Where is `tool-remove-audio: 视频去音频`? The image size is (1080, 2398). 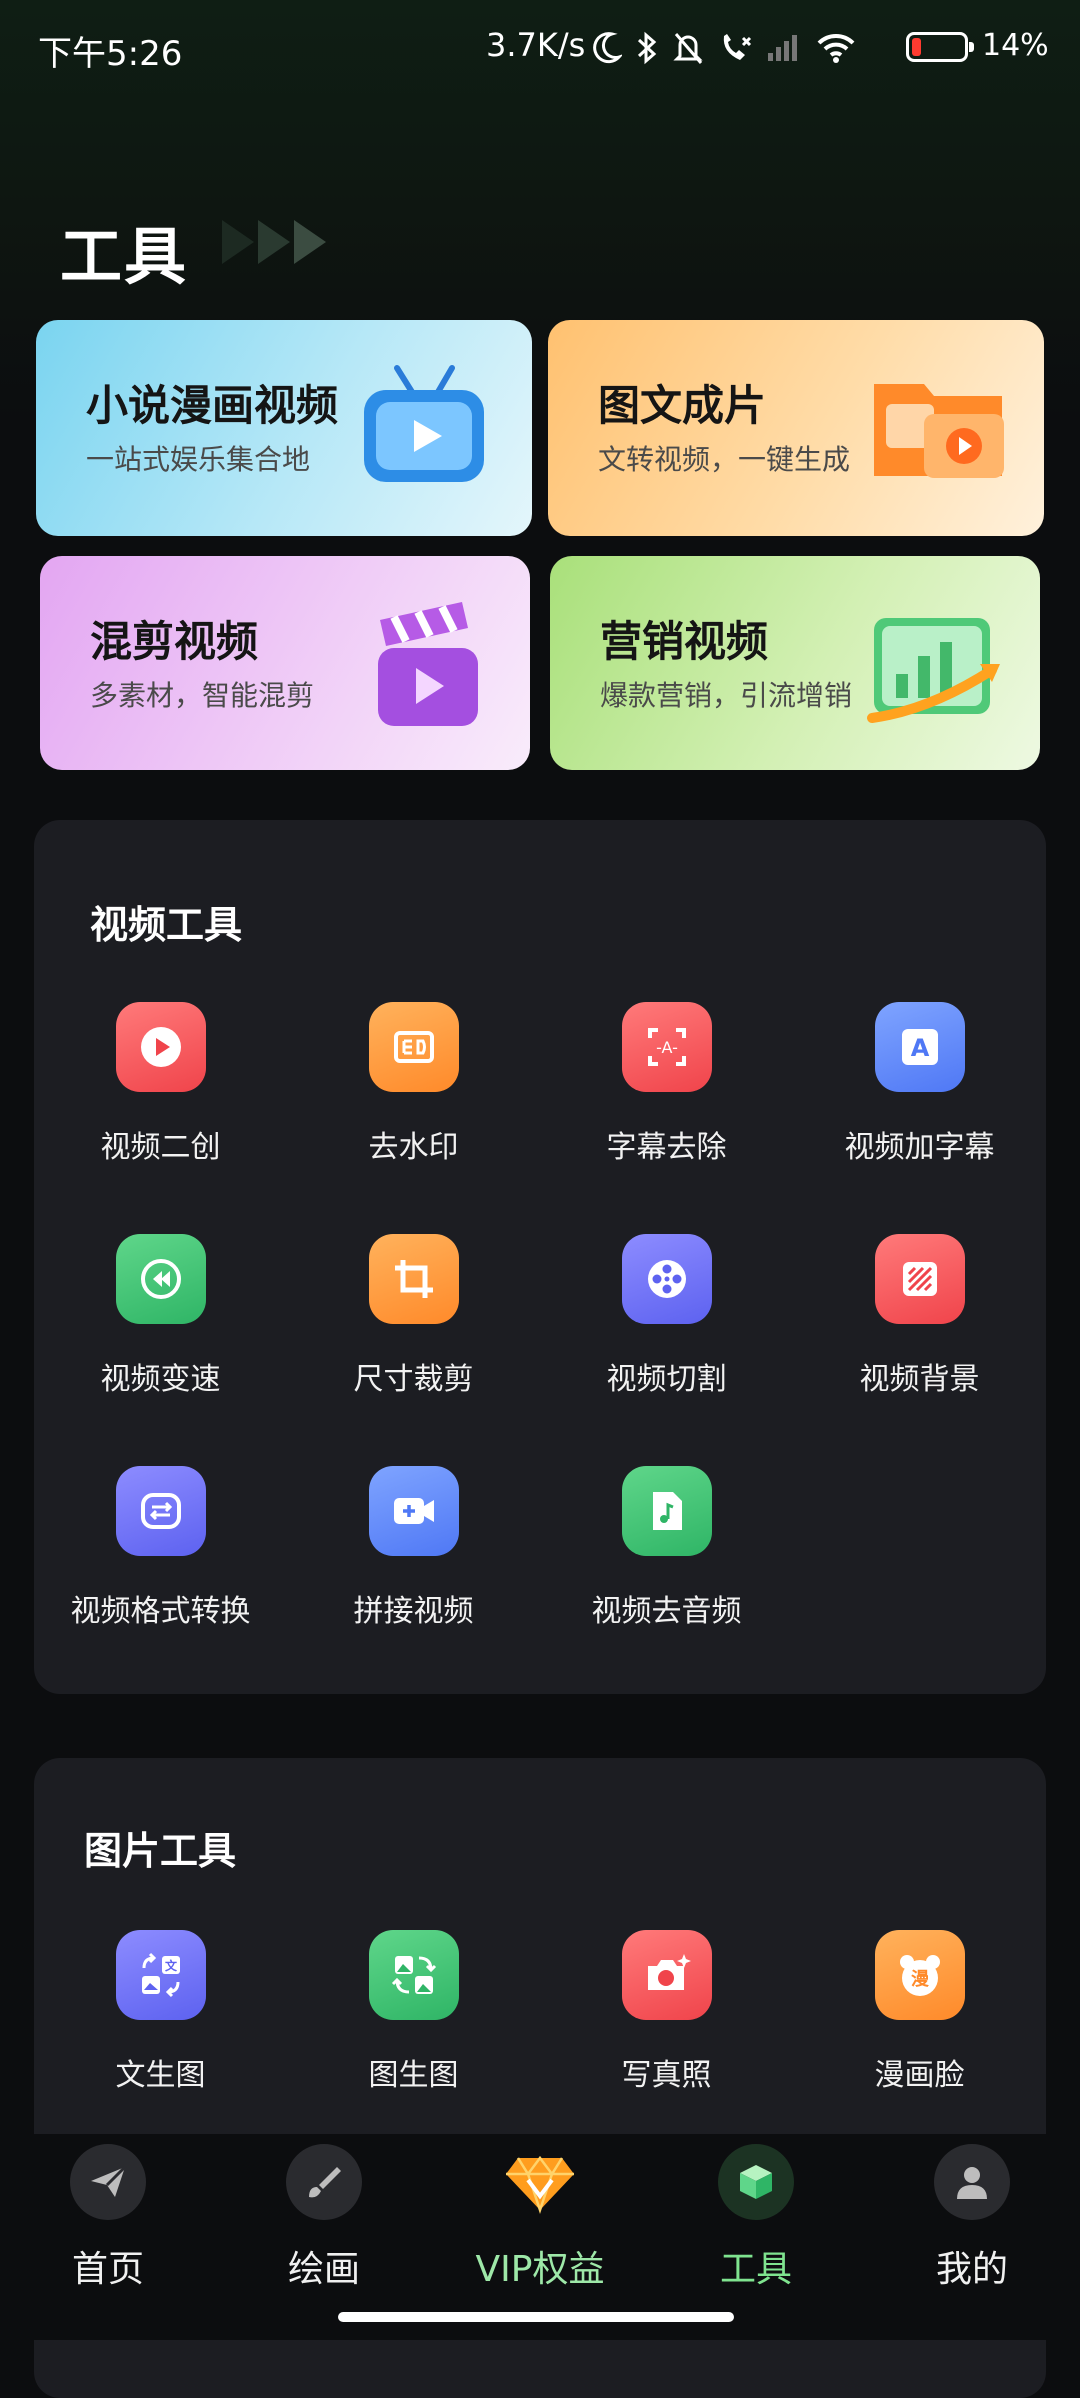 tool-remove-audio: 视频去音频 is located at coordinates (666, 1548).